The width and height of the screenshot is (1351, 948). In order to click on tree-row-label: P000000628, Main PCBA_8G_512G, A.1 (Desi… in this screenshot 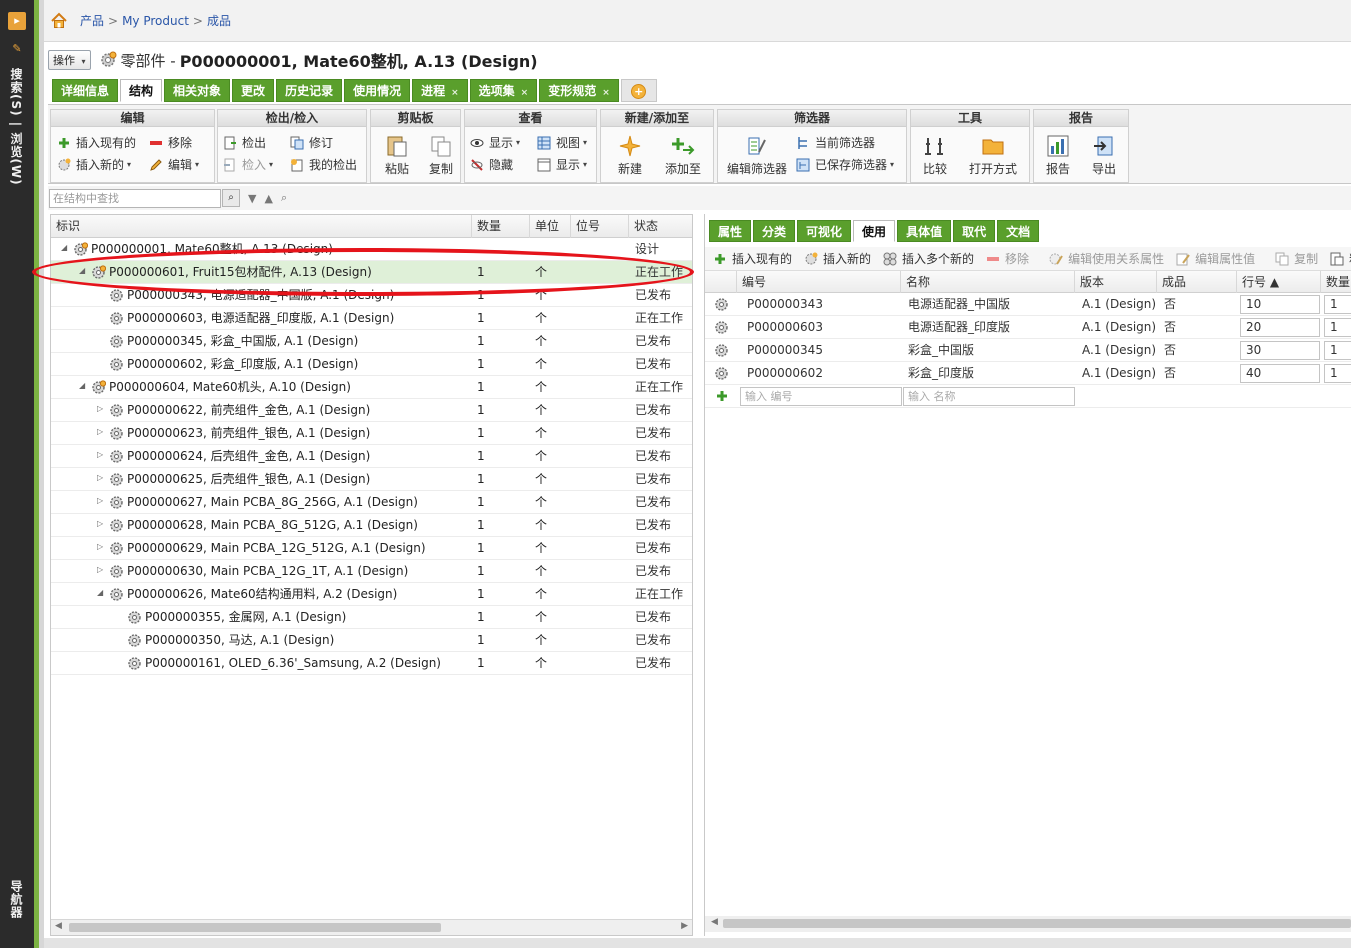, I will do `click(272, 525)`.